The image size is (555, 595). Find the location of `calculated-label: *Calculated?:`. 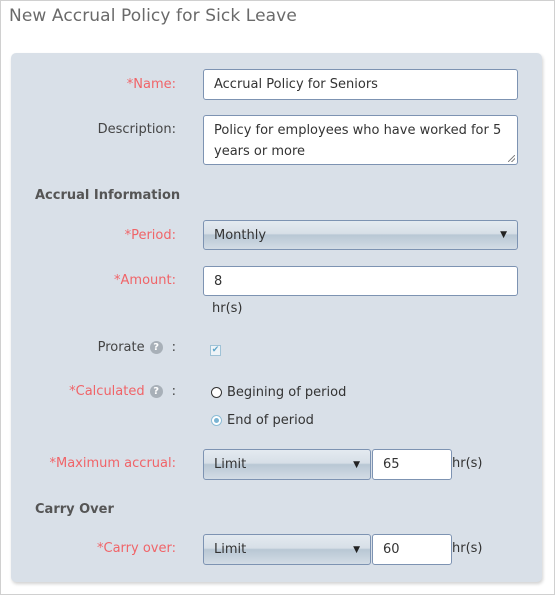

calculated-label: *Calculated?: is located at coordinates (122, 391).